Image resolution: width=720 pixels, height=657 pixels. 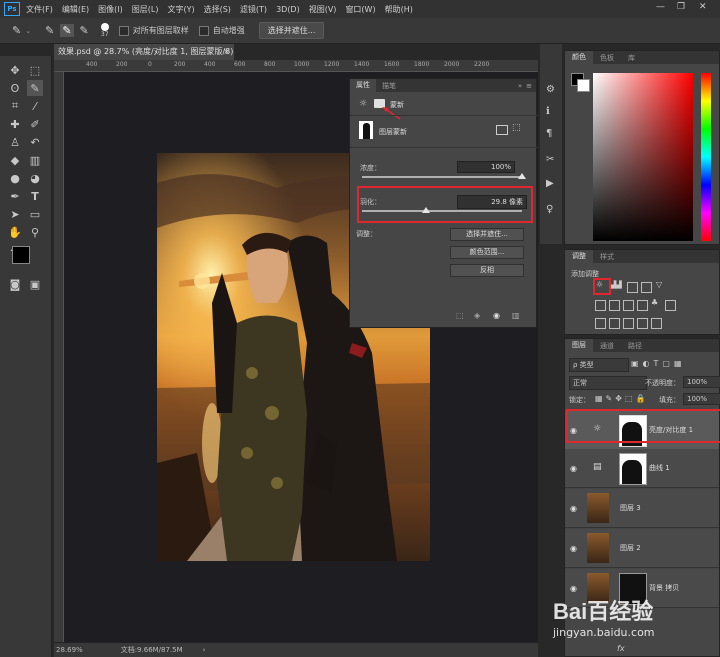 What do you see at coordinates (363, 104) in the screenshot?
I see `adjustment-settings-icon: ☼` at bounding box center [363, 104].